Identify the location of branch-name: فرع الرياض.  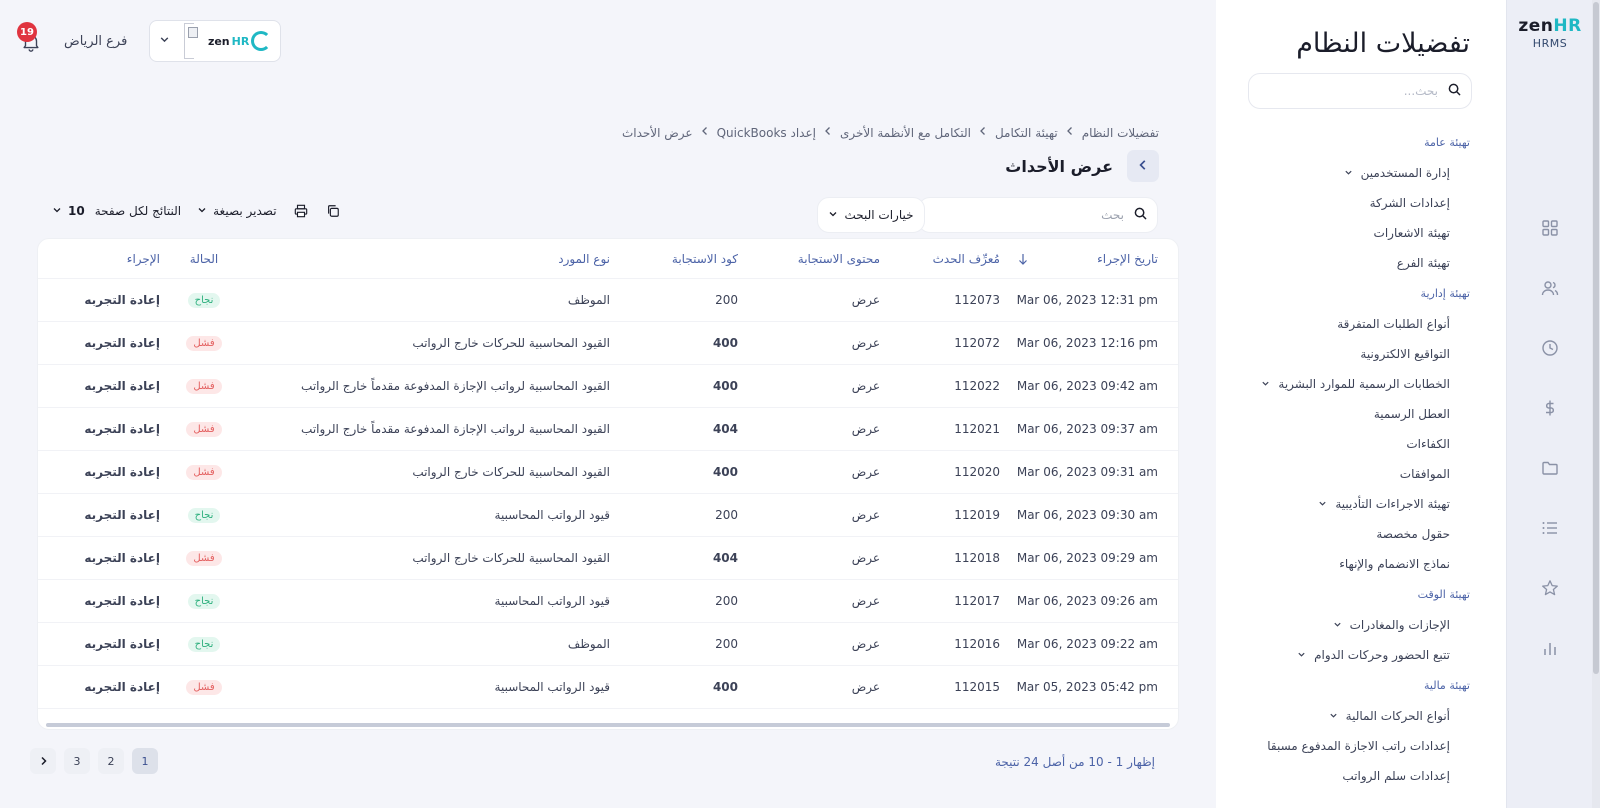
(95, 41).